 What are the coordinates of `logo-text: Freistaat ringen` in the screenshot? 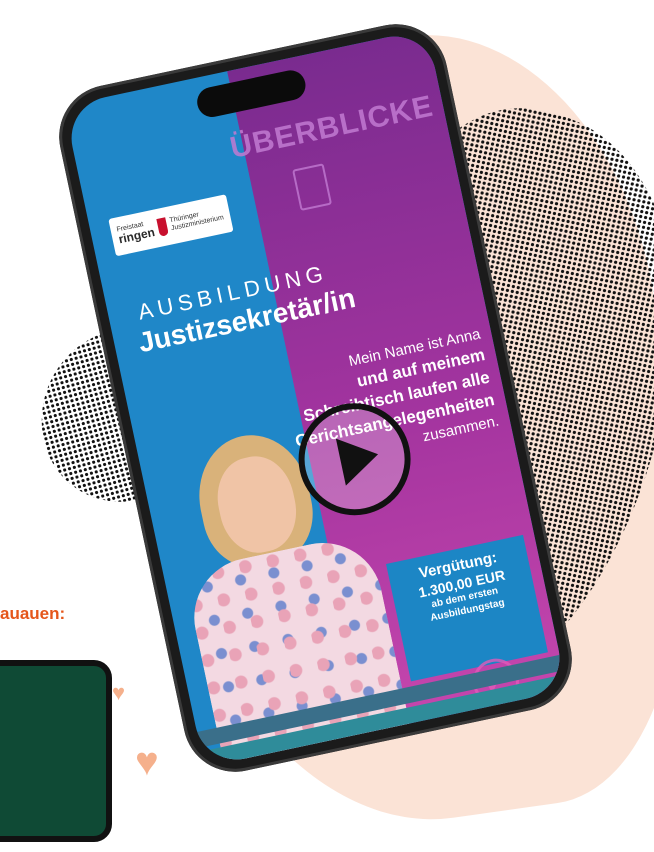 It's located at (136, 233).